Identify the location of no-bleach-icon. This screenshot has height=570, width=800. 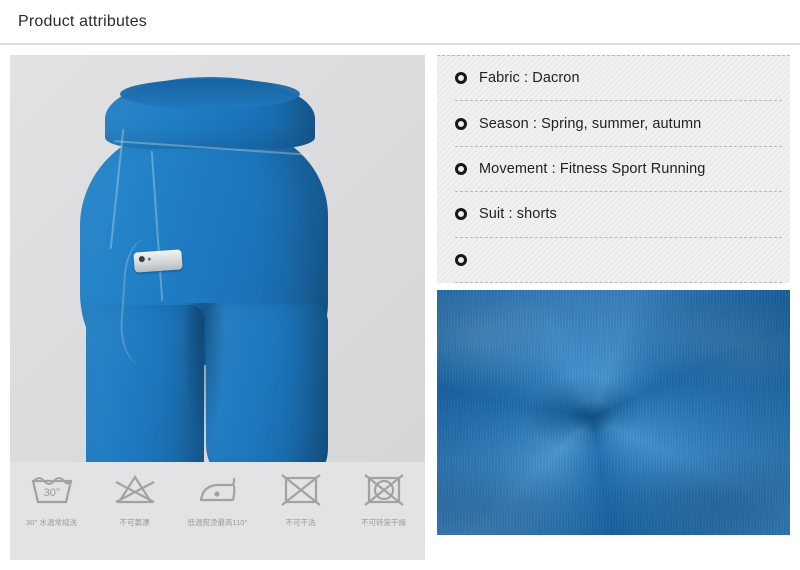
(135, 489).